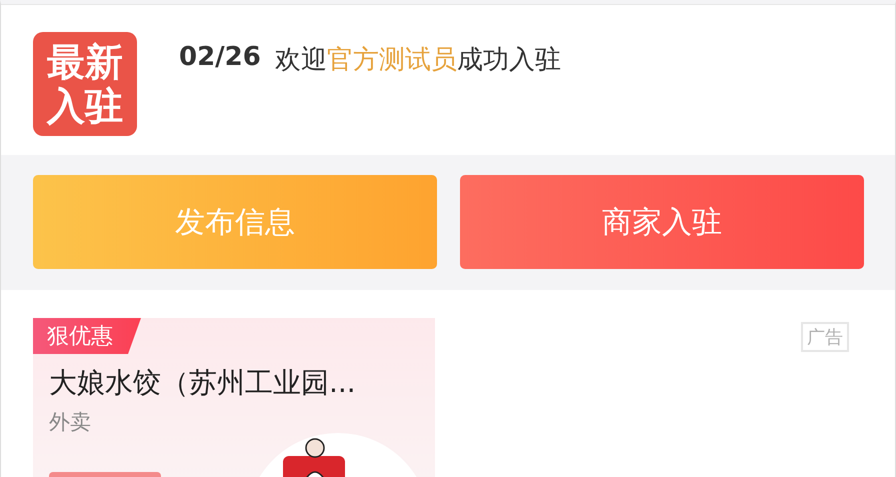 This screenshot has width=896, height=477. Describe the element at coordinates (85, 84) in the screenshot. I see `new-arrival-badge: 最新 入驻` at that location.